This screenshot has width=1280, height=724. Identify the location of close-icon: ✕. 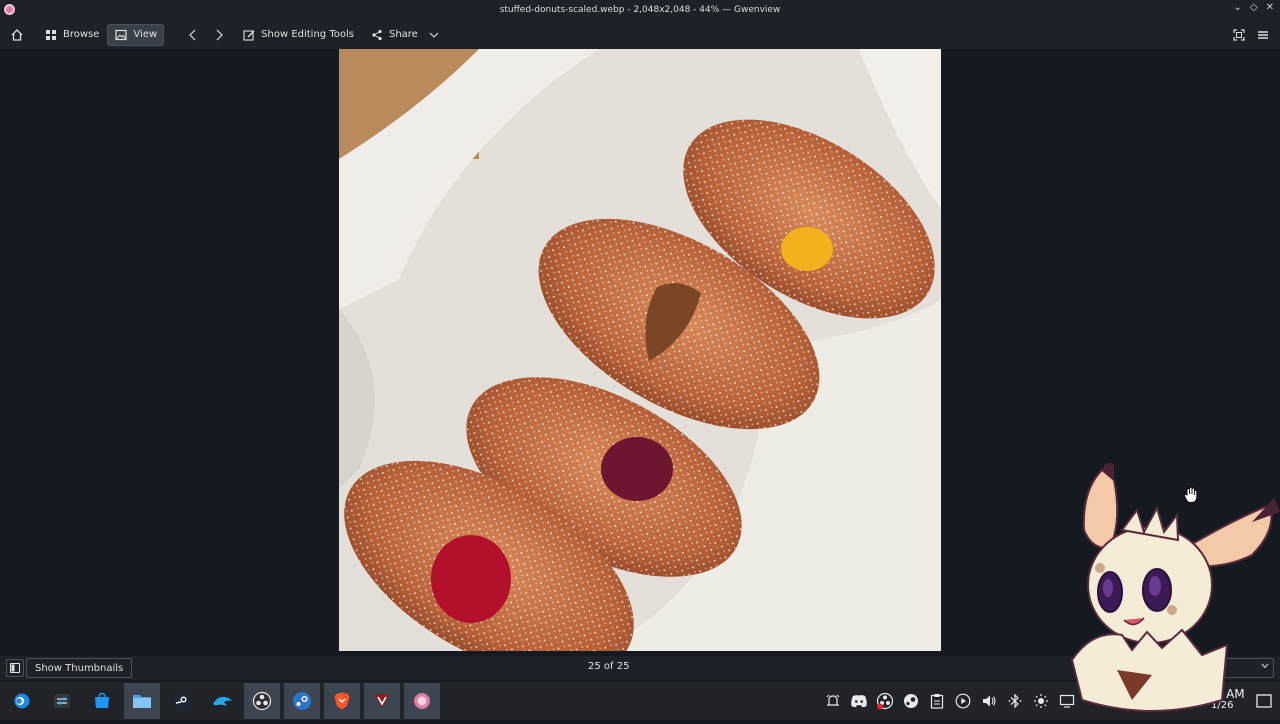
(1270, 7).